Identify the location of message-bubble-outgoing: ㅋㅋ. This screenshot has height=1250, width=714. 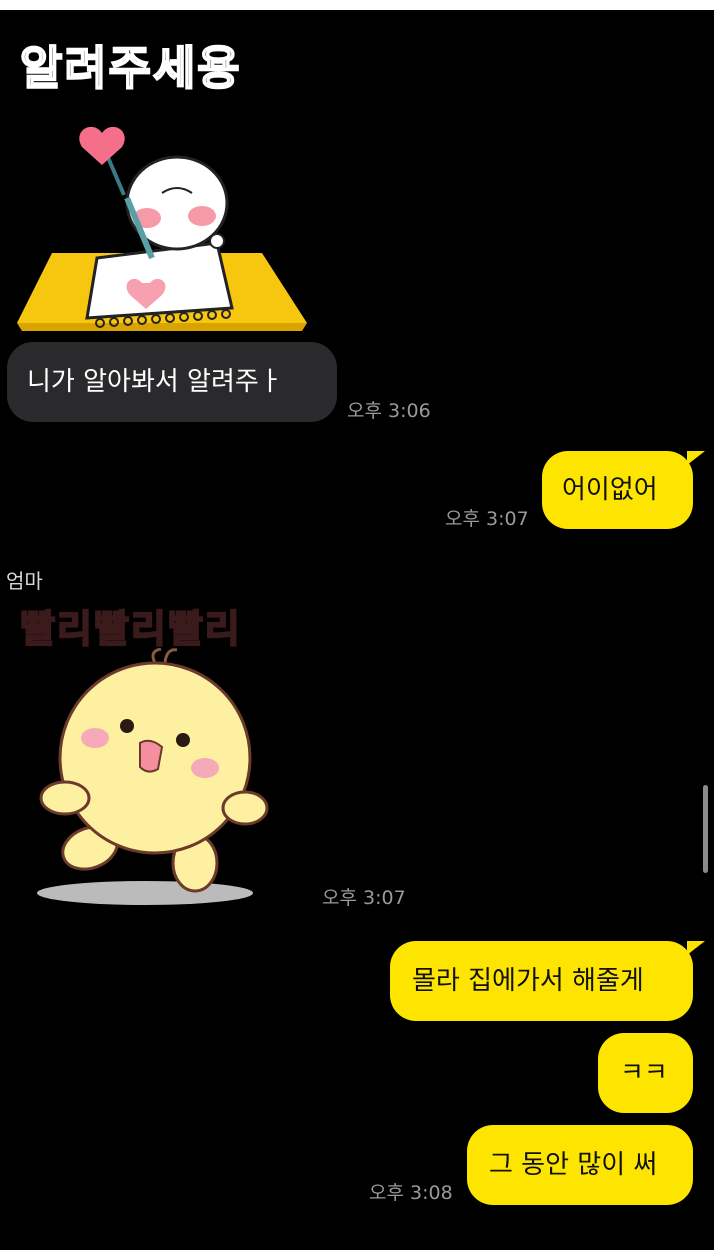
(645, 1073).